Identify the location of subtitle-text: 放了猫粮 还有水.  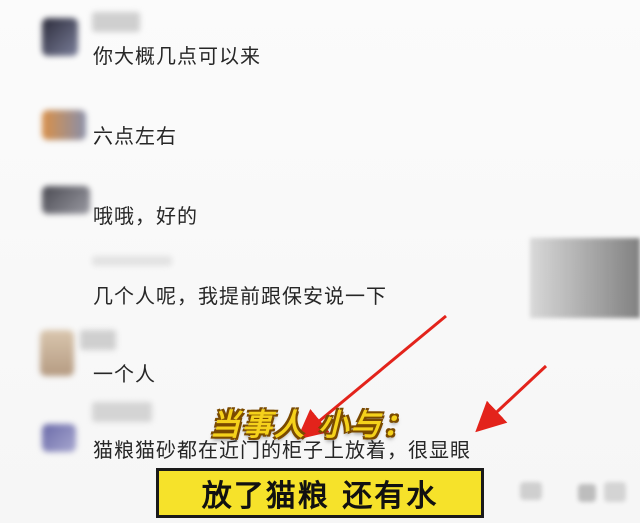
(320, 496).